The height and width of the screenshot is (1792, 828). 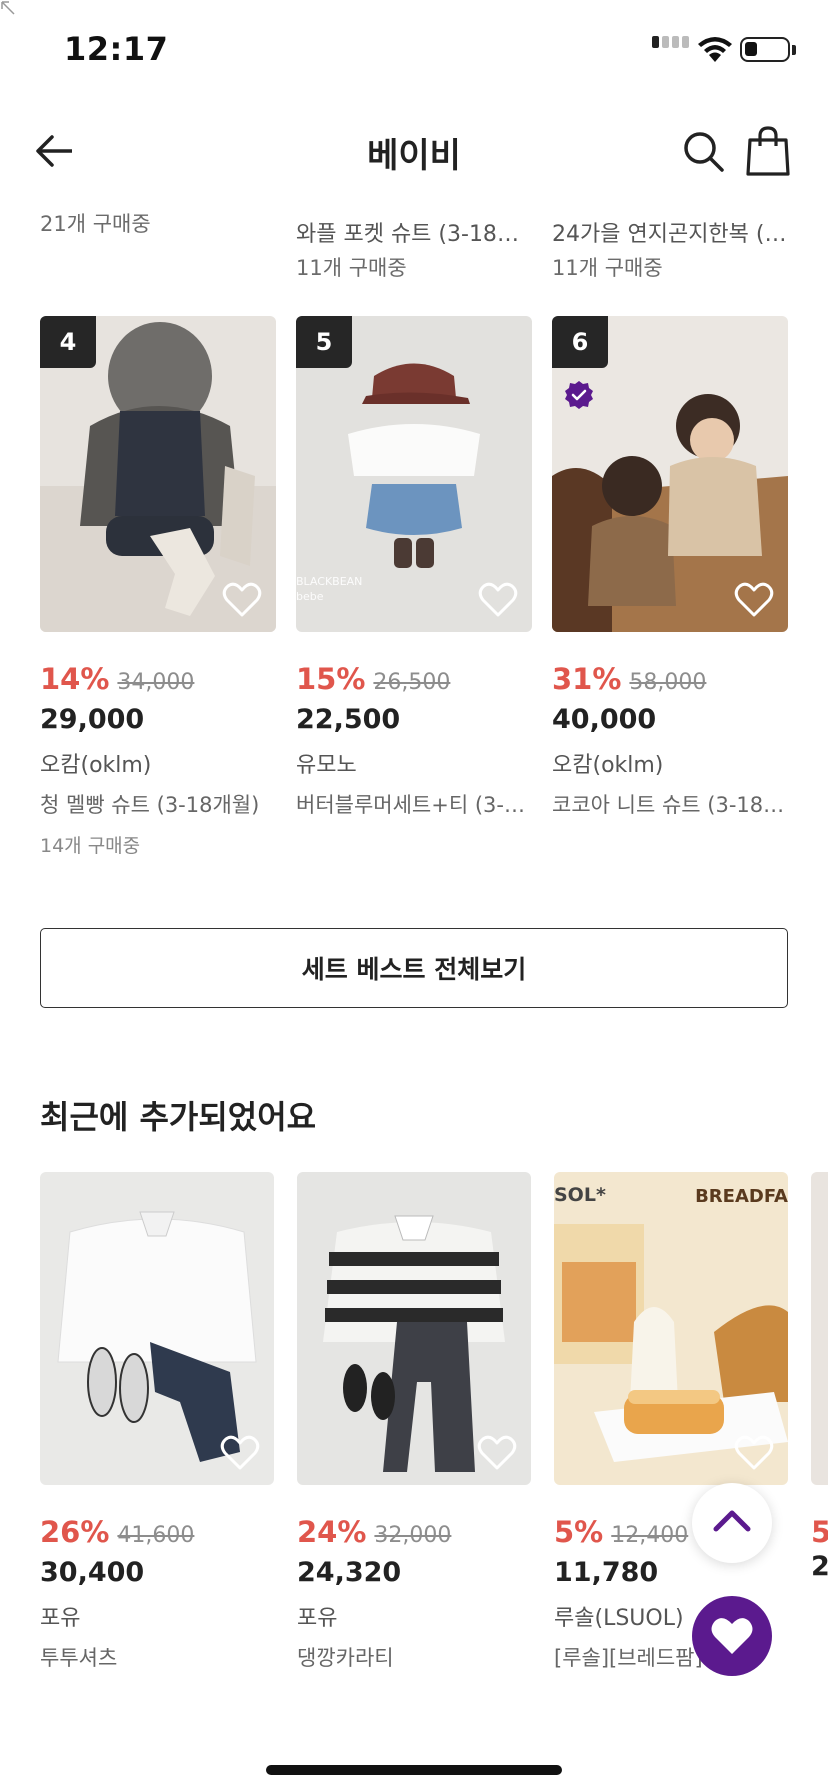 I want to click on product-image: BLACKBEAN bebe 5, so click(x=414, y=474).